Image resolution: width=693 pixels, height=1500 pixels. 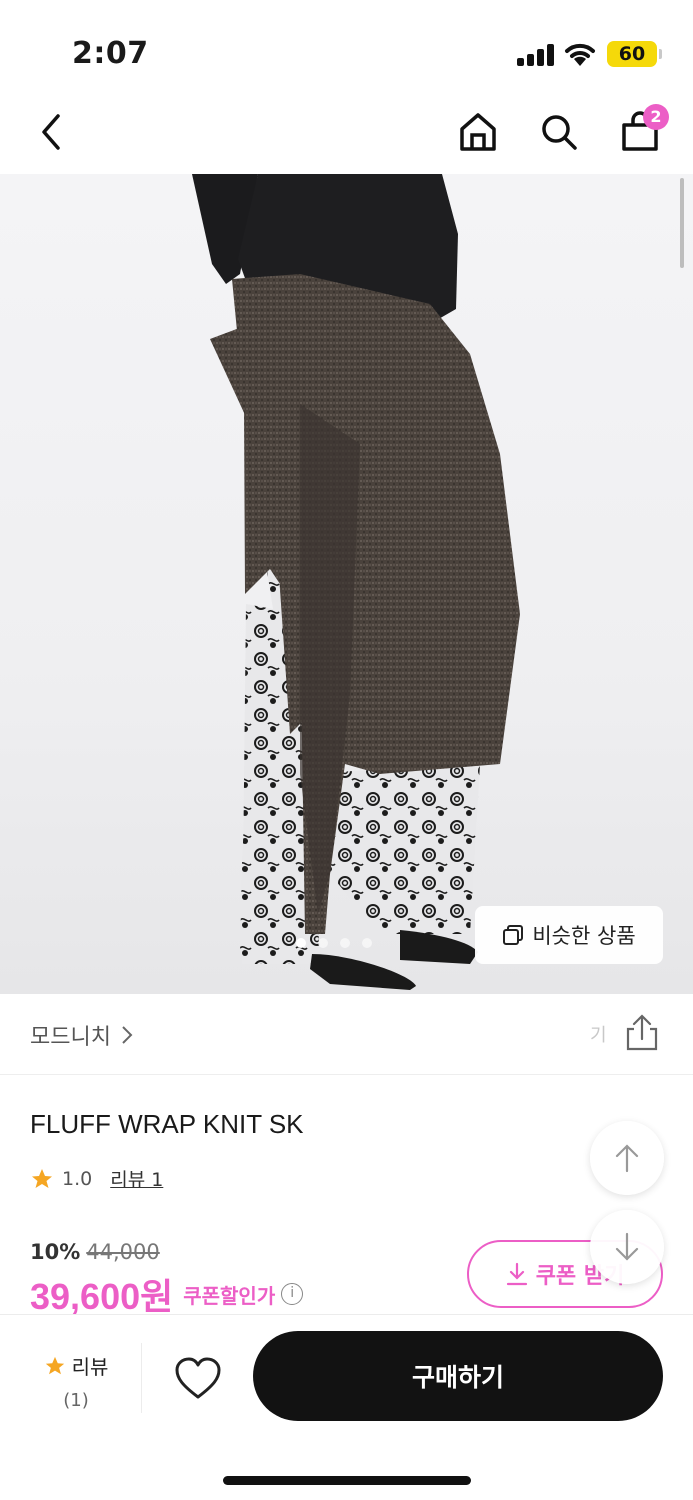 What do you see at coordinates (347, 1480) in the screenshot?
I see `home-indicator` at bounding box center [347, 1480].